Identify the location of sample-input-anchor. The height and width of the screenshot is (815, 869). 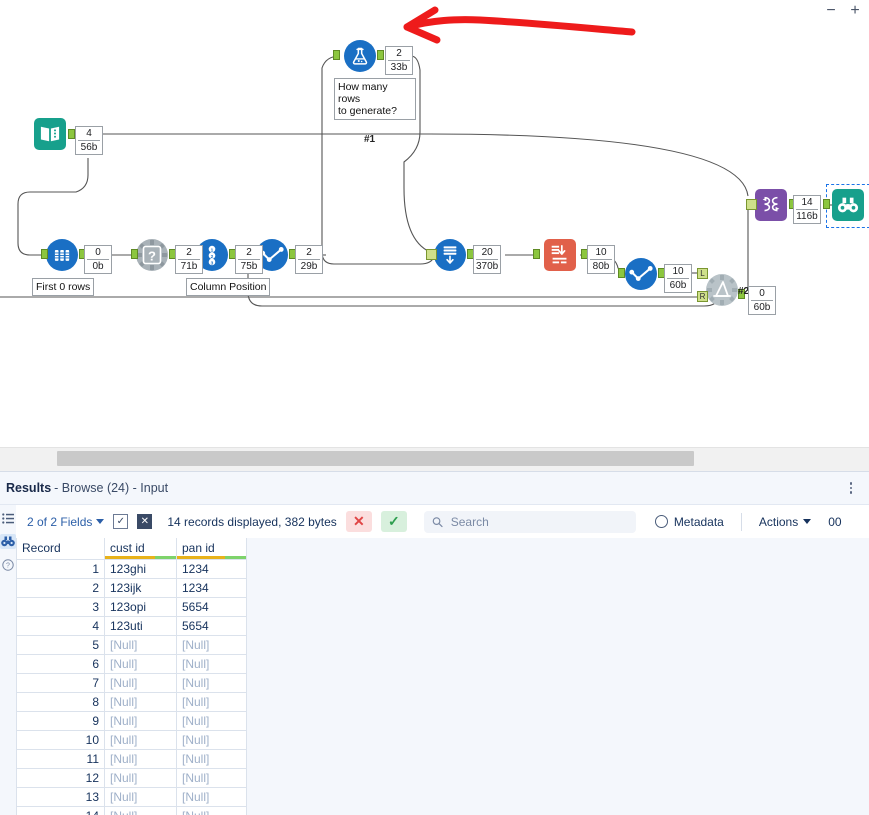
(44, 254).